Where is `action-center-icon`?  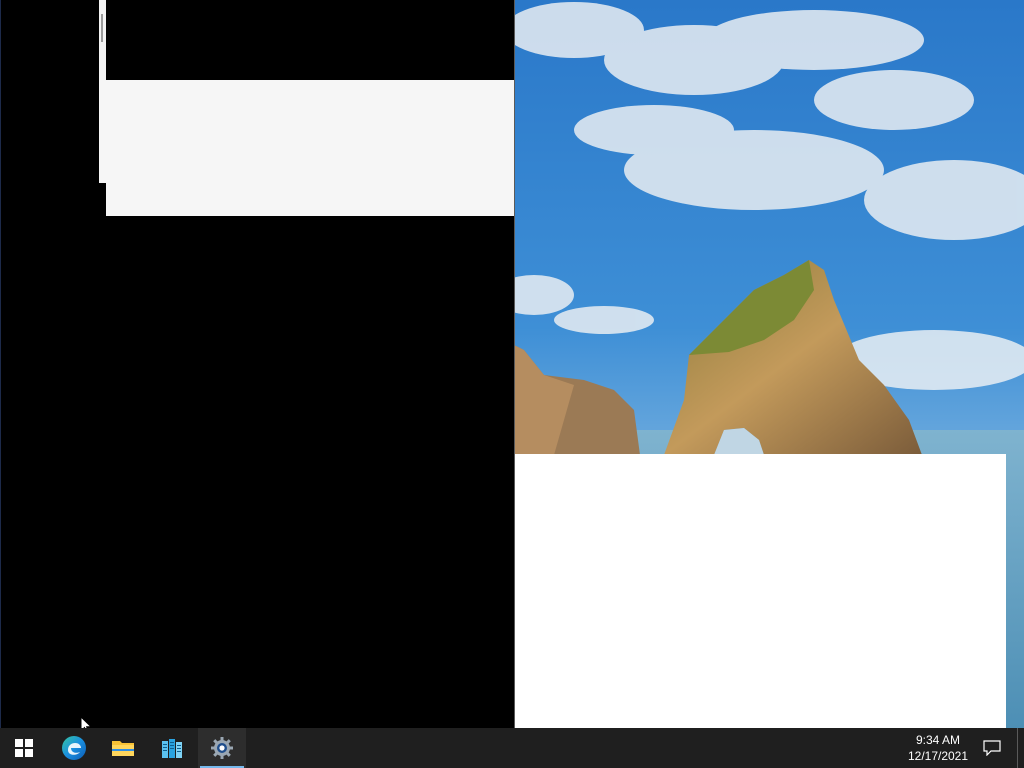 action-center-icon is located at coordinates (992, 748).